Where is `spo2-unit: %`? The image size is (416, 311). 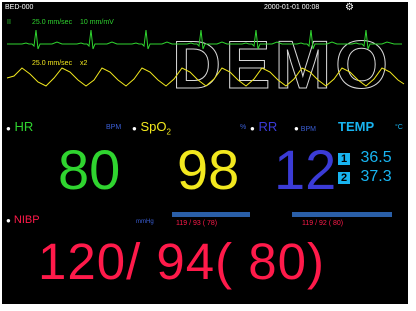
spo2-unit: % is located at coordinates (243, 127).